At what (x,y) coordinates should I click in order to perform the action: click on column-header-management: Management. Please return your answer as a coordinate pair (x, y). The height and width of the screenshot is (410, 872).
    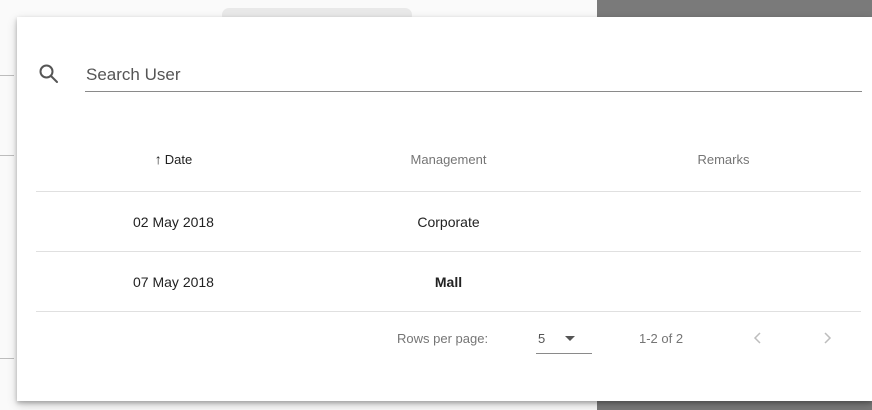
    Looking at the image, I should click on (448, 159).